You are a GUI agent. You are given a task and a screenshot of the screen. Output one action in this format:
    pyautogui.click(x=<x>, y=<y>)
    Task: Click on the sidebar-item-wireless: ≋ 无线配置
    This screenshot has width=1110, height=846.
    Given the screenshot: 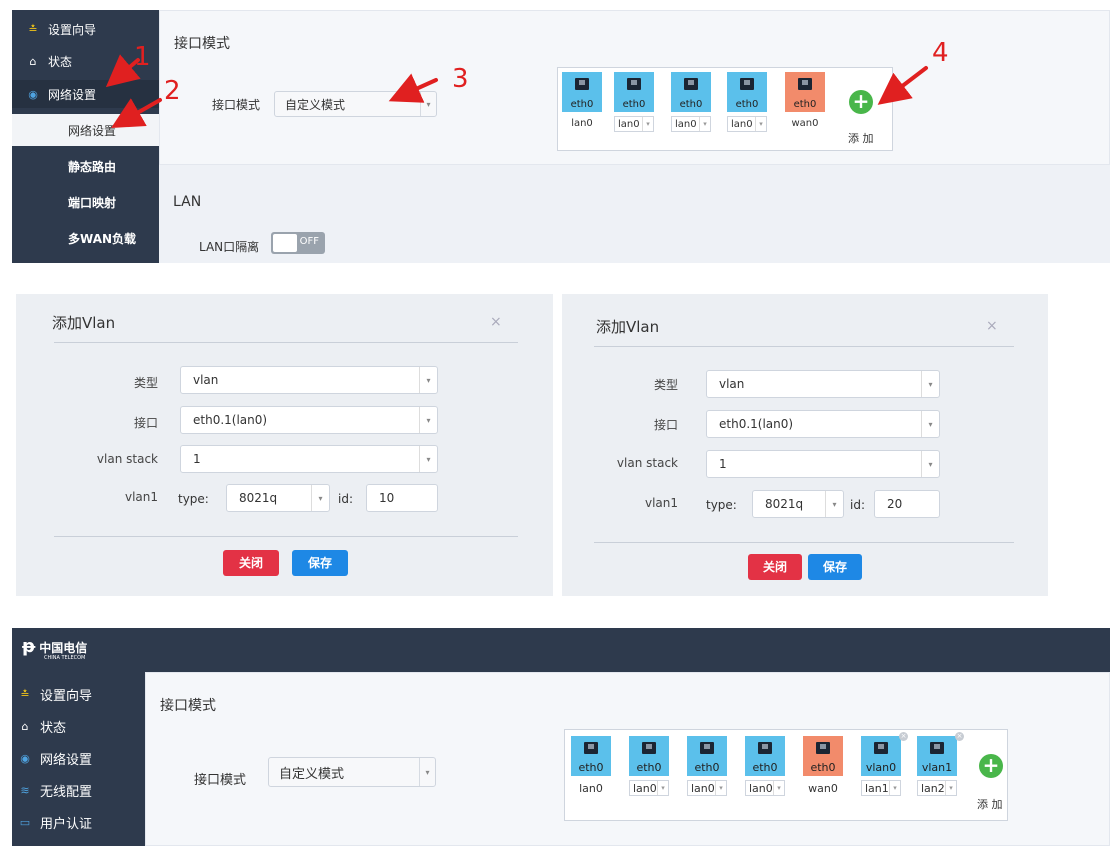 What is the action you would take?
    pyautogui.click(x=78, y=790)
    